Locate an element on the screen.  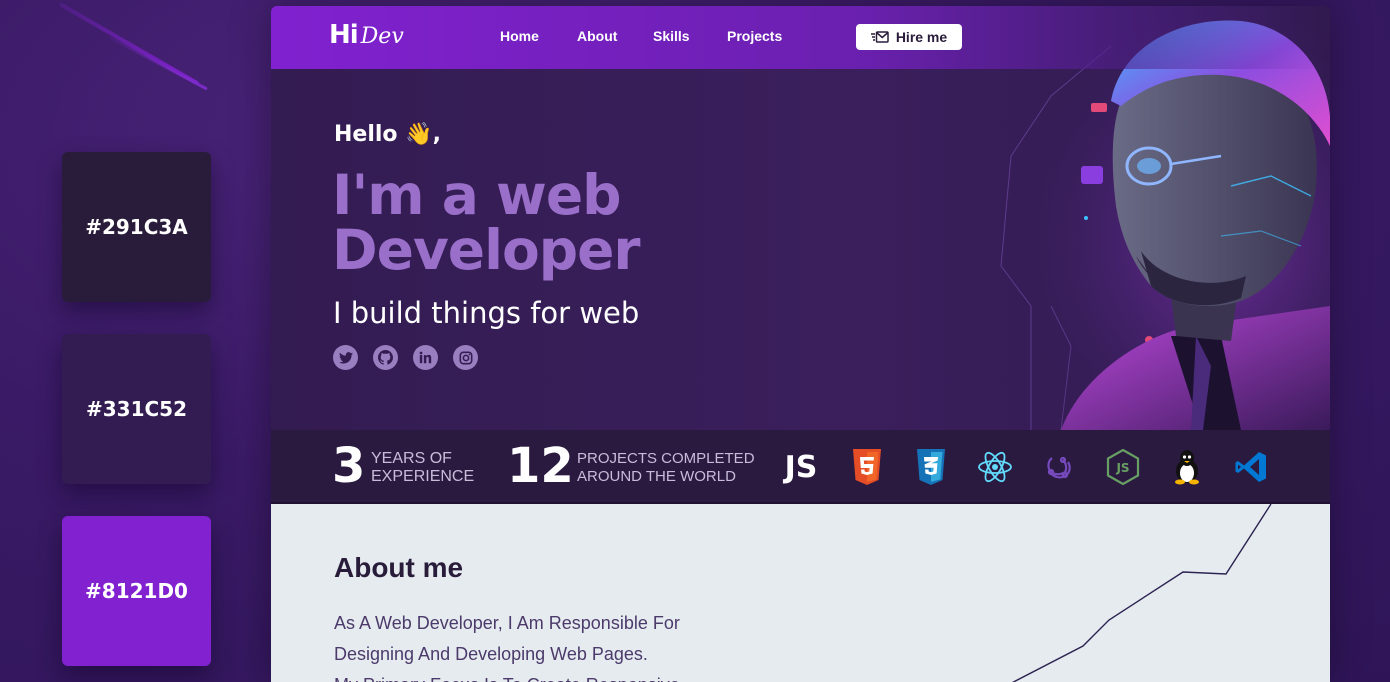
swatch-label: #291C3A is located at coordinates (136, 227).